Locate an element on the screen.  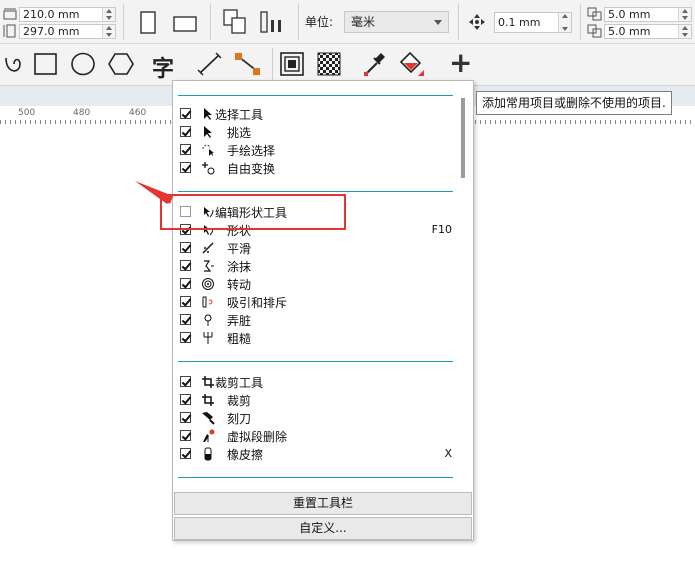
menu-item-virtual-segment-delete: 虚拟段删除 is located at coordinates (317, 436).